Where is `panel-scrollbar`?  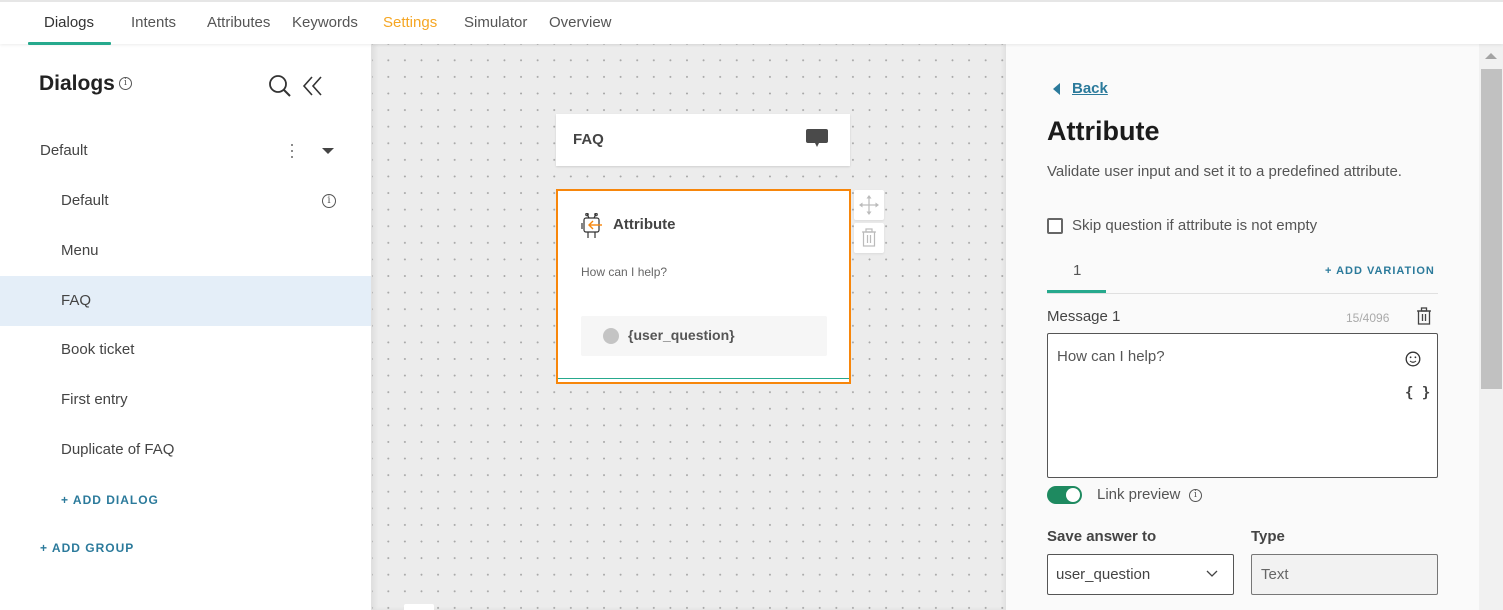
panel-scrollbar is located at coordinates (1491, 327).